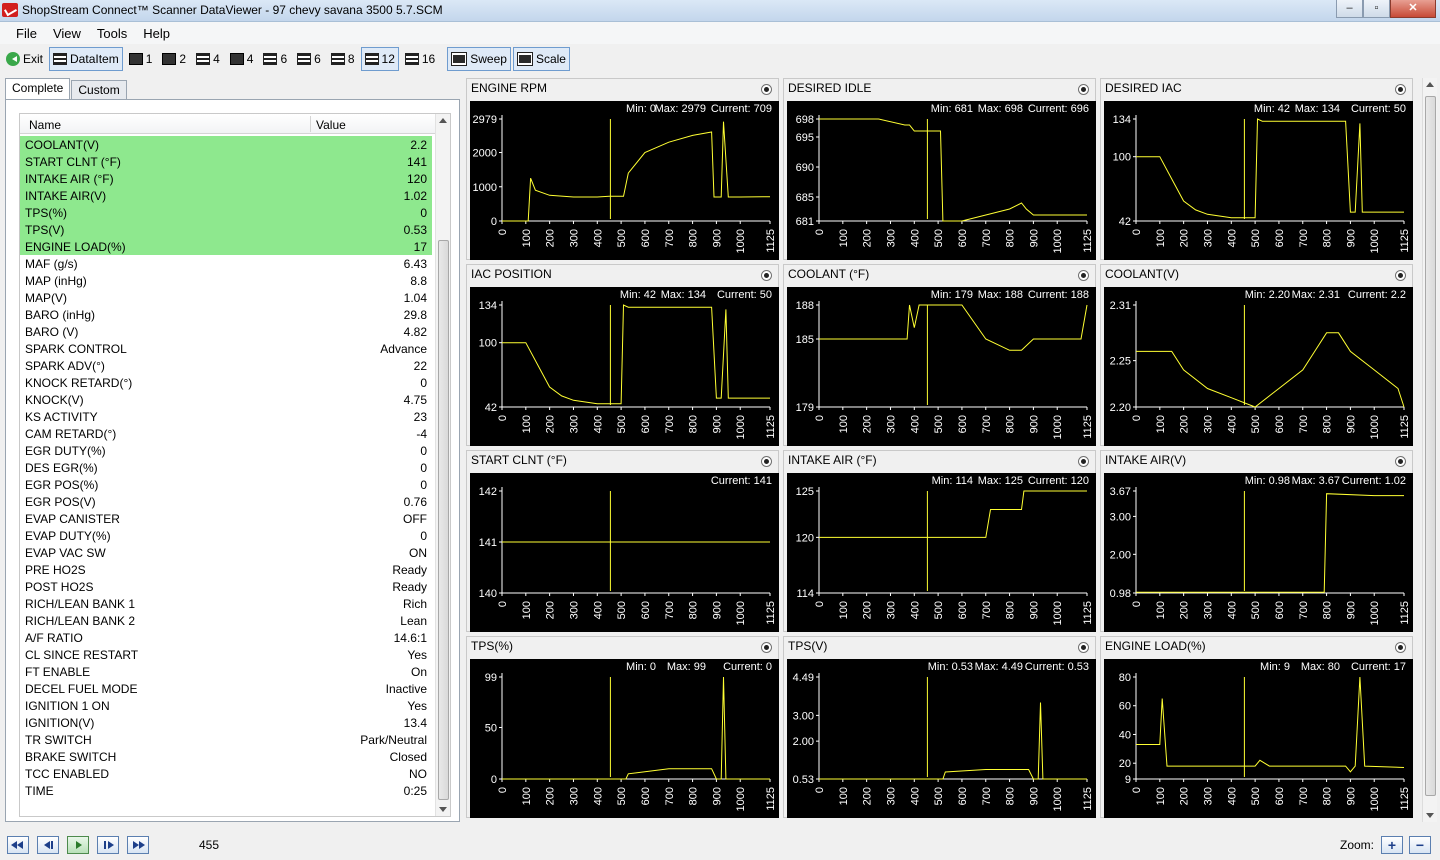  What do you see at coordinates (226, 297) in the screenshot?
I see `list-item: MAP(V) 1.04` at bounding box center [226, 297].